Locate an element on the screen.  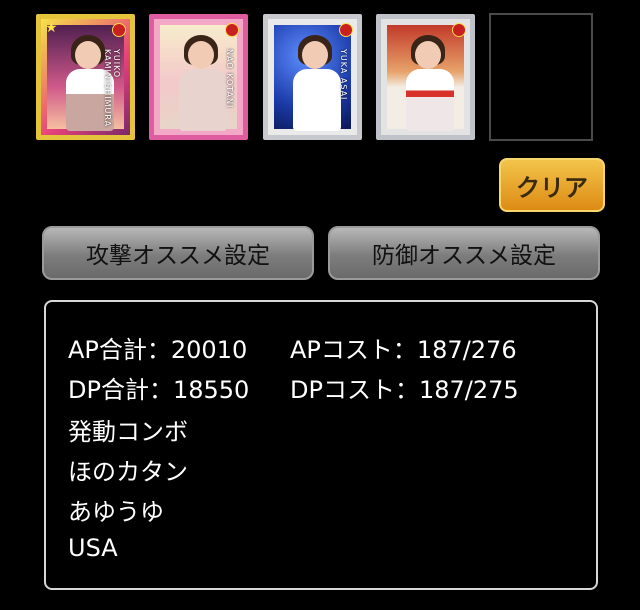
dp-total: DP合計：18550 is located at coordinates (159, 390).